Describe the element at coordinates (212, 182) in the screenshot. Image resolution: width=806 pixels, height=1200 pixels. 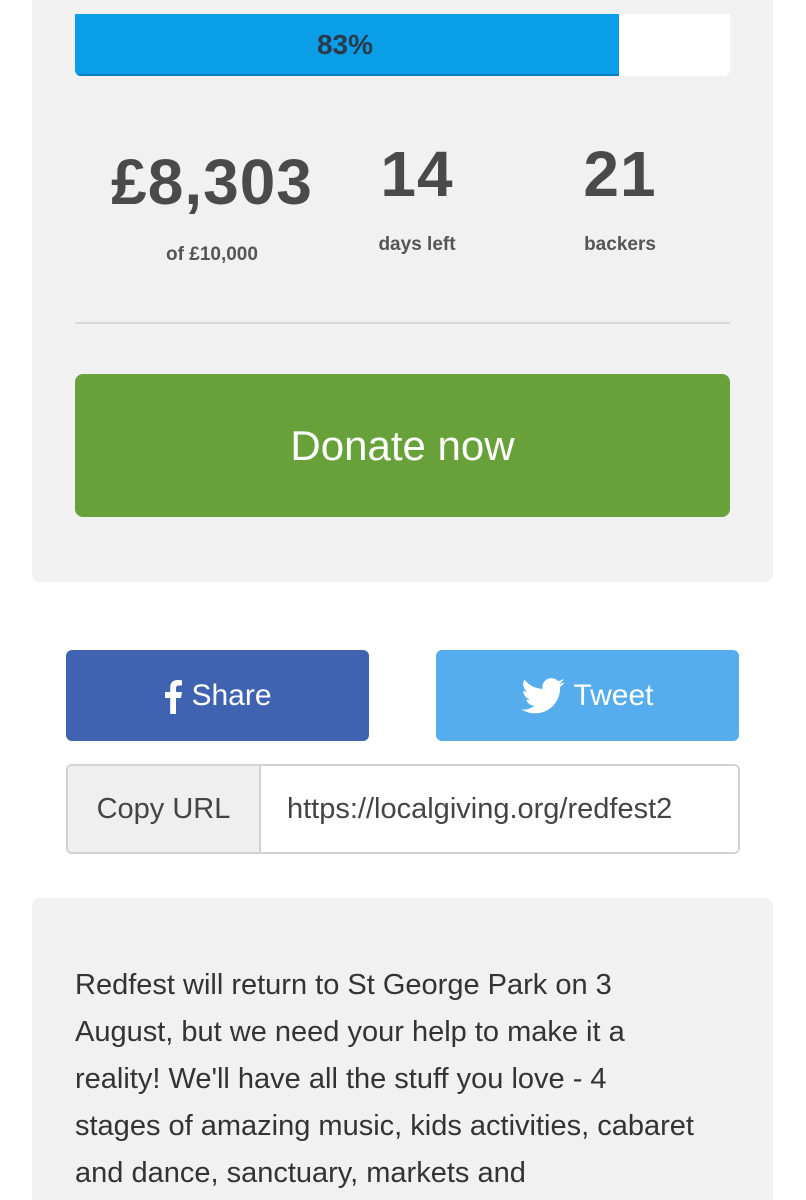
I see `amount-raised: £8,303` at that location.